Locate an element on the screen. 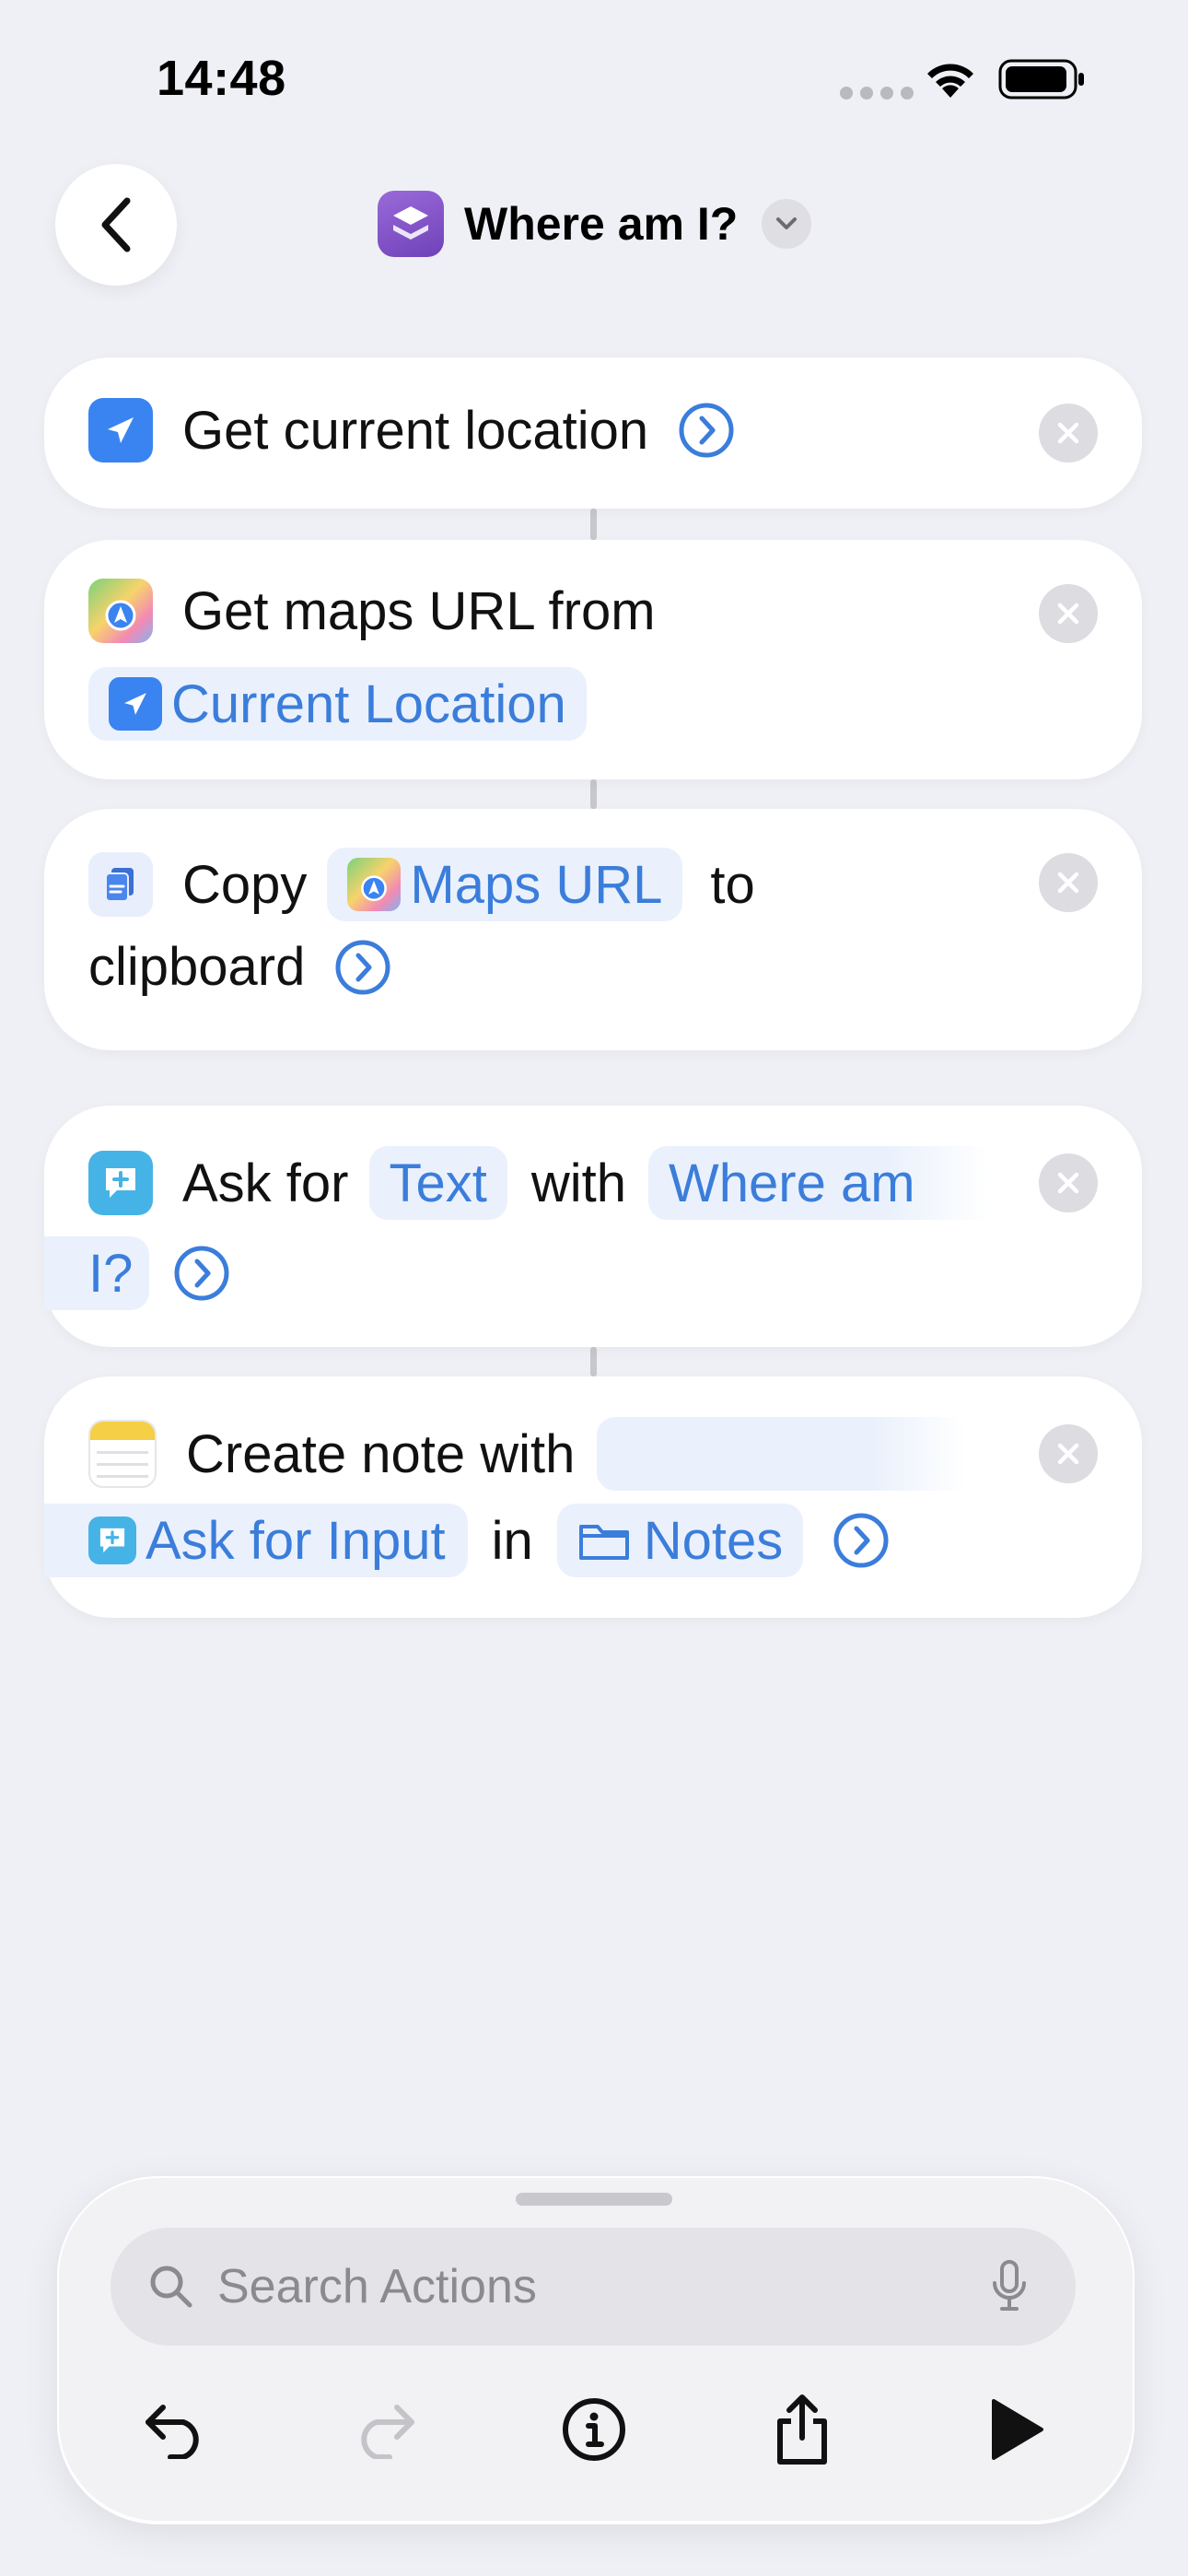 The image size is (1188, 2576). action-label: Ask for is located at coordinates (265, 1183).